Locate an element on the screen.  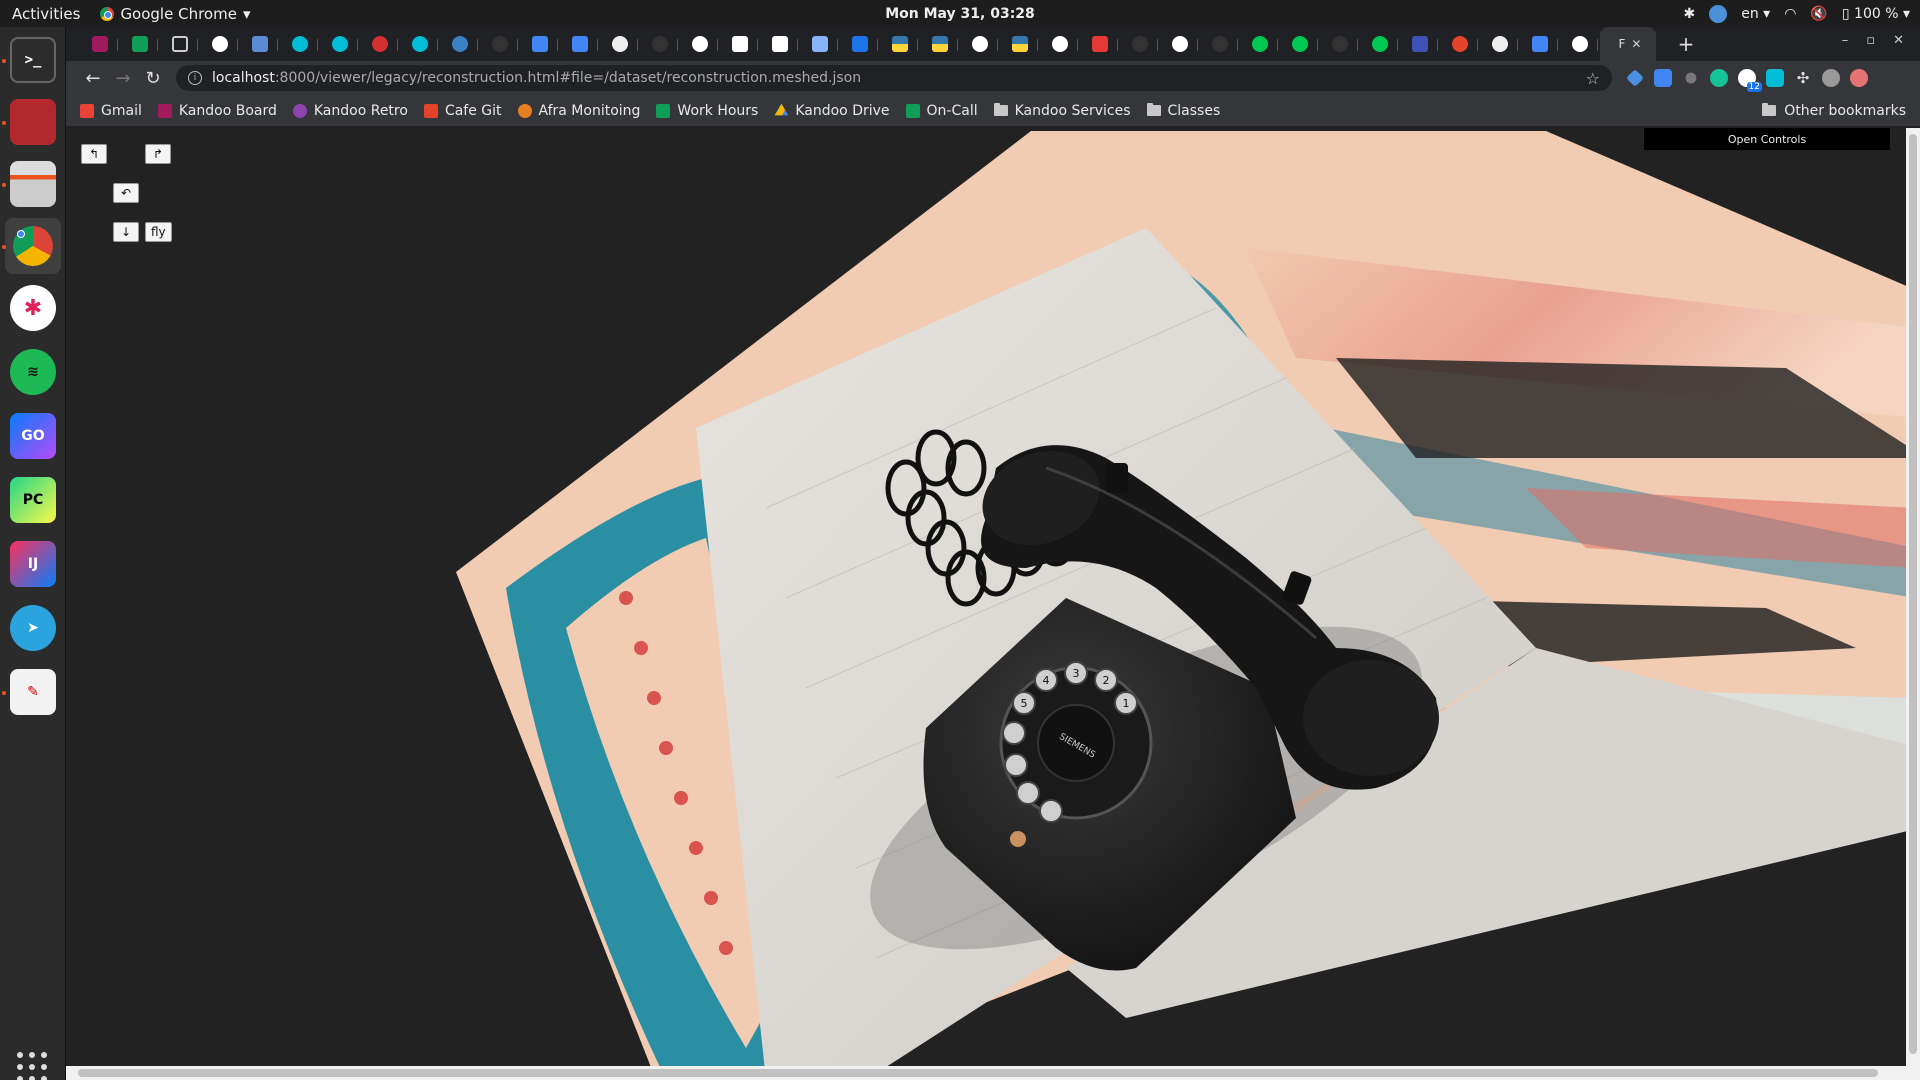
vertical-scrollbar is located at coordinates (1913, 597).